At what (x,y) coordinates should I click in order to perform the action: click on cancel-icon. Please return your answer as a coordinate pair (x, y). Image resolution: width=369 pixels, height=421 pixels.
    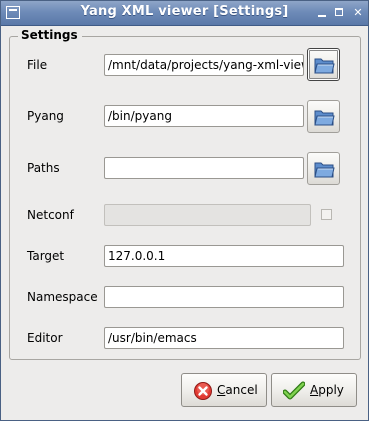
    Looking at the image, I should click on (203, 391).